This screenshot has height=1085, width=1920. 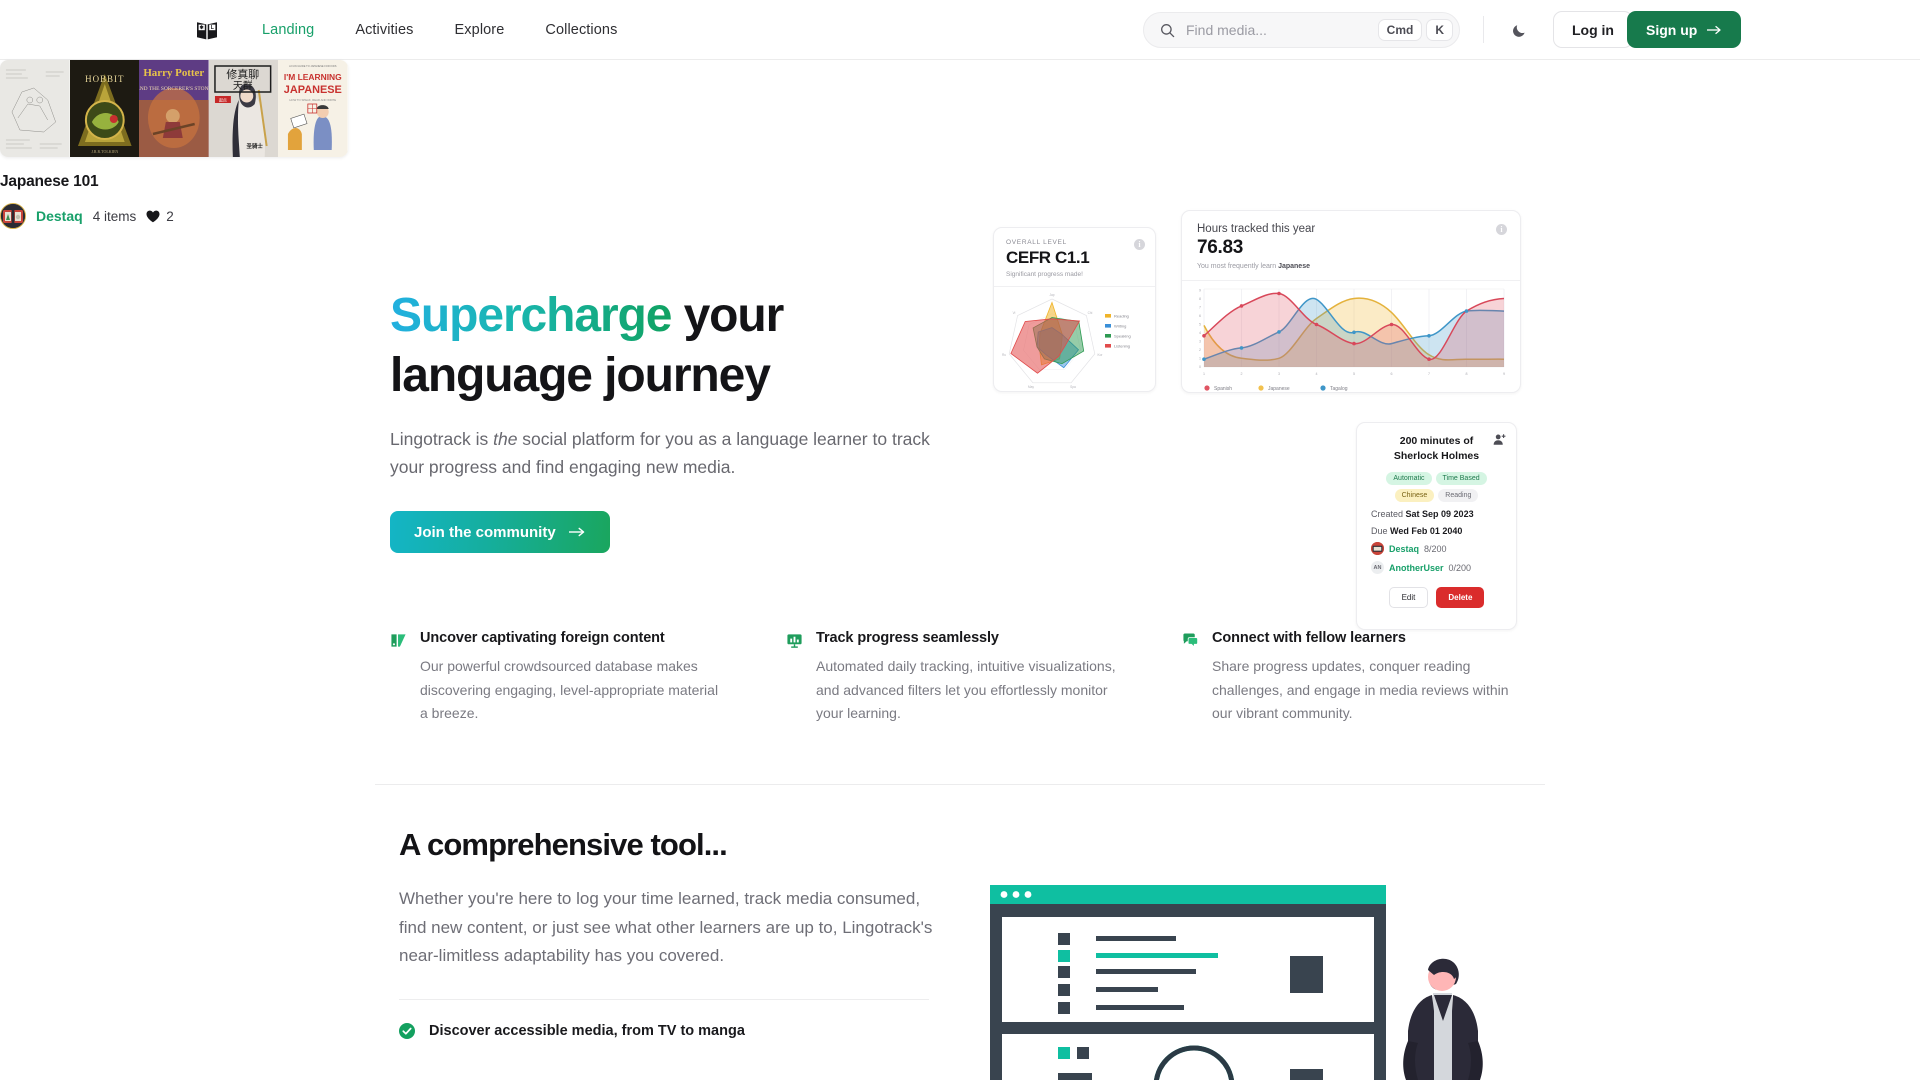 I want to click on open-book-icon: ✱ L, so click(x=207, y=30).